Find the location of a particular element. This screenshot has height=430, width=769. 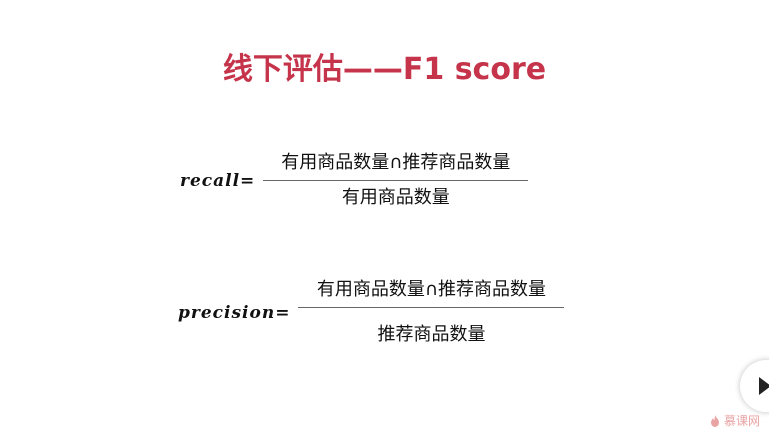

watermark-text: 慕课网 is located at coordinates (742, 421).